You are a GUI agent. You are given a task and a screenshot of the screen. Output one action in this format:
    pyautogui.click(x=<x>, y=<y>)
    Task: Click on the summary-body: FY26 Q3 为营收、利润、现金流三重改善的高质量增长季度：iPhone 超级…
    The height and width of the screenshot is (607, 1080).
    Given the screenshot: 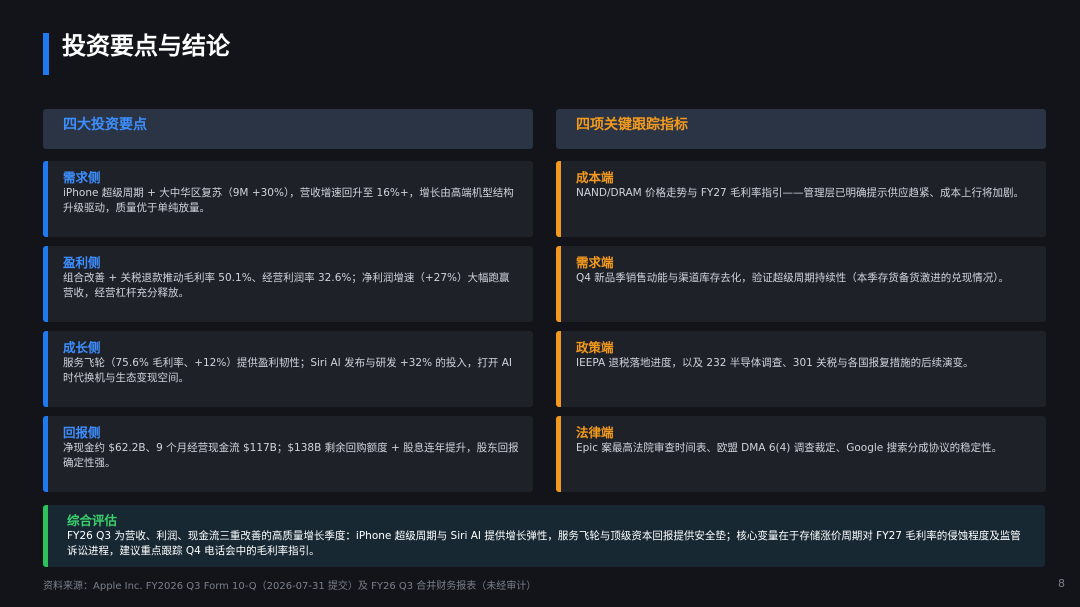 What is the action you would take?
    pyautogui.click(x=544, y=543)
    